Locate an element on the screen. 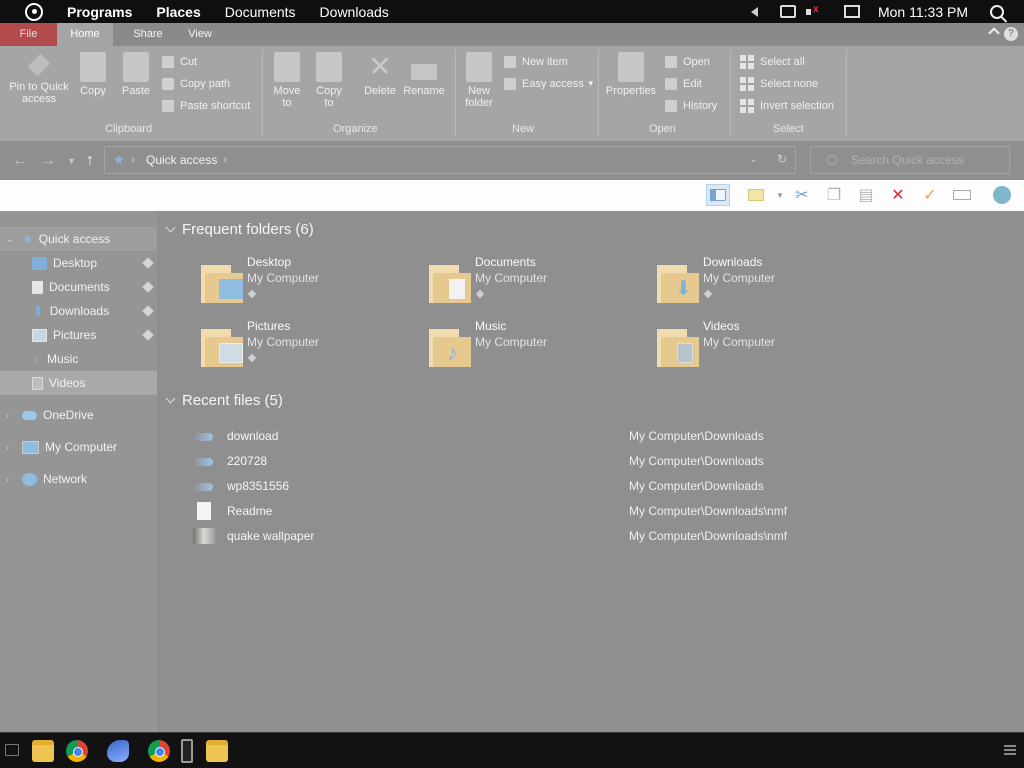  invert-selection-button: Invert selection is located at coordinates (787, 105).